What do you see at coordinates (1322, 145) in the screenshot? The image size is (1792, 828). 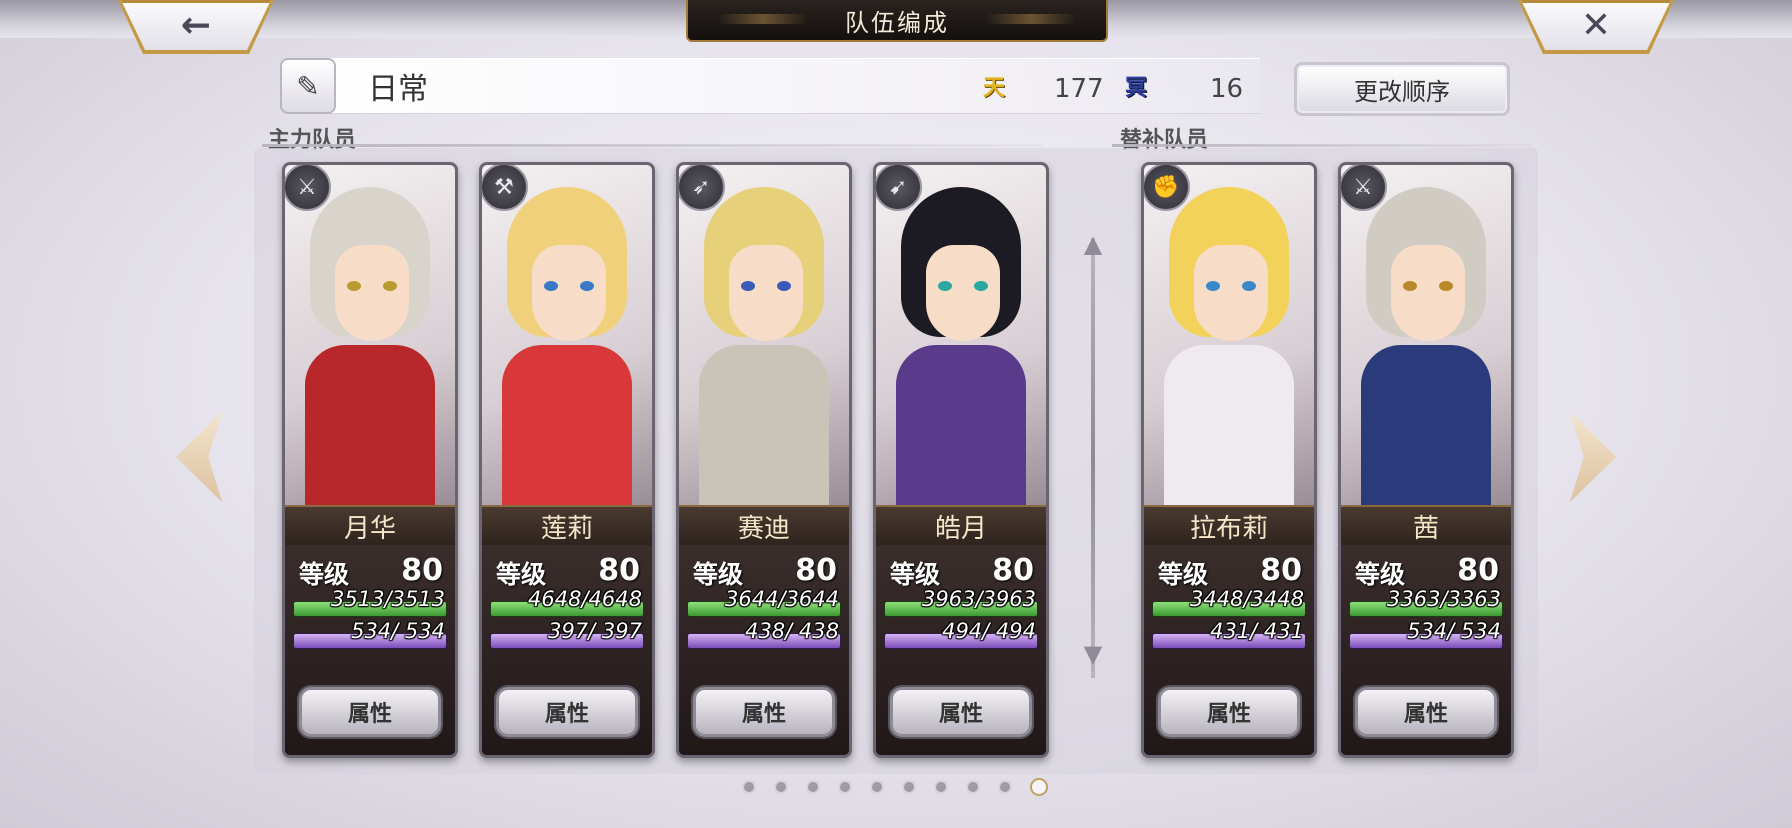 I see `sub-members-divider` at bounding box center [1322, 145].